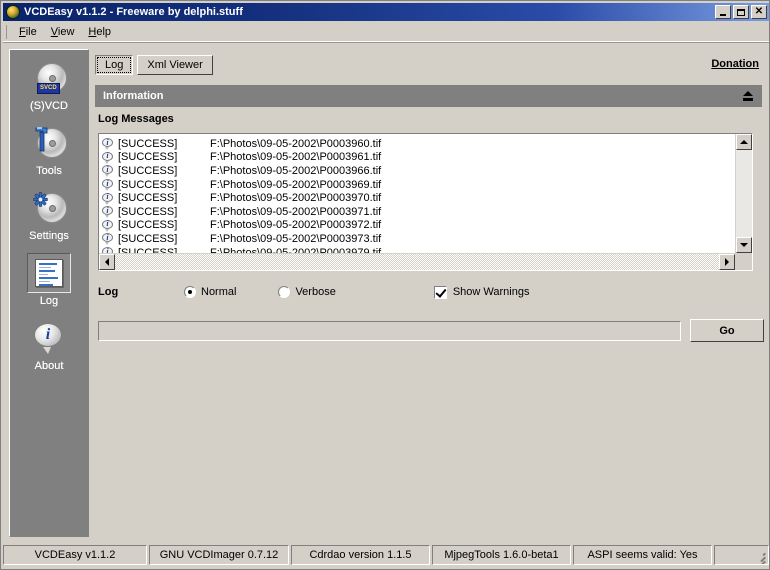  Describe the element at coordinates (49, 366) in the screenshot. I see `sidebar-label-about: About` at that location.